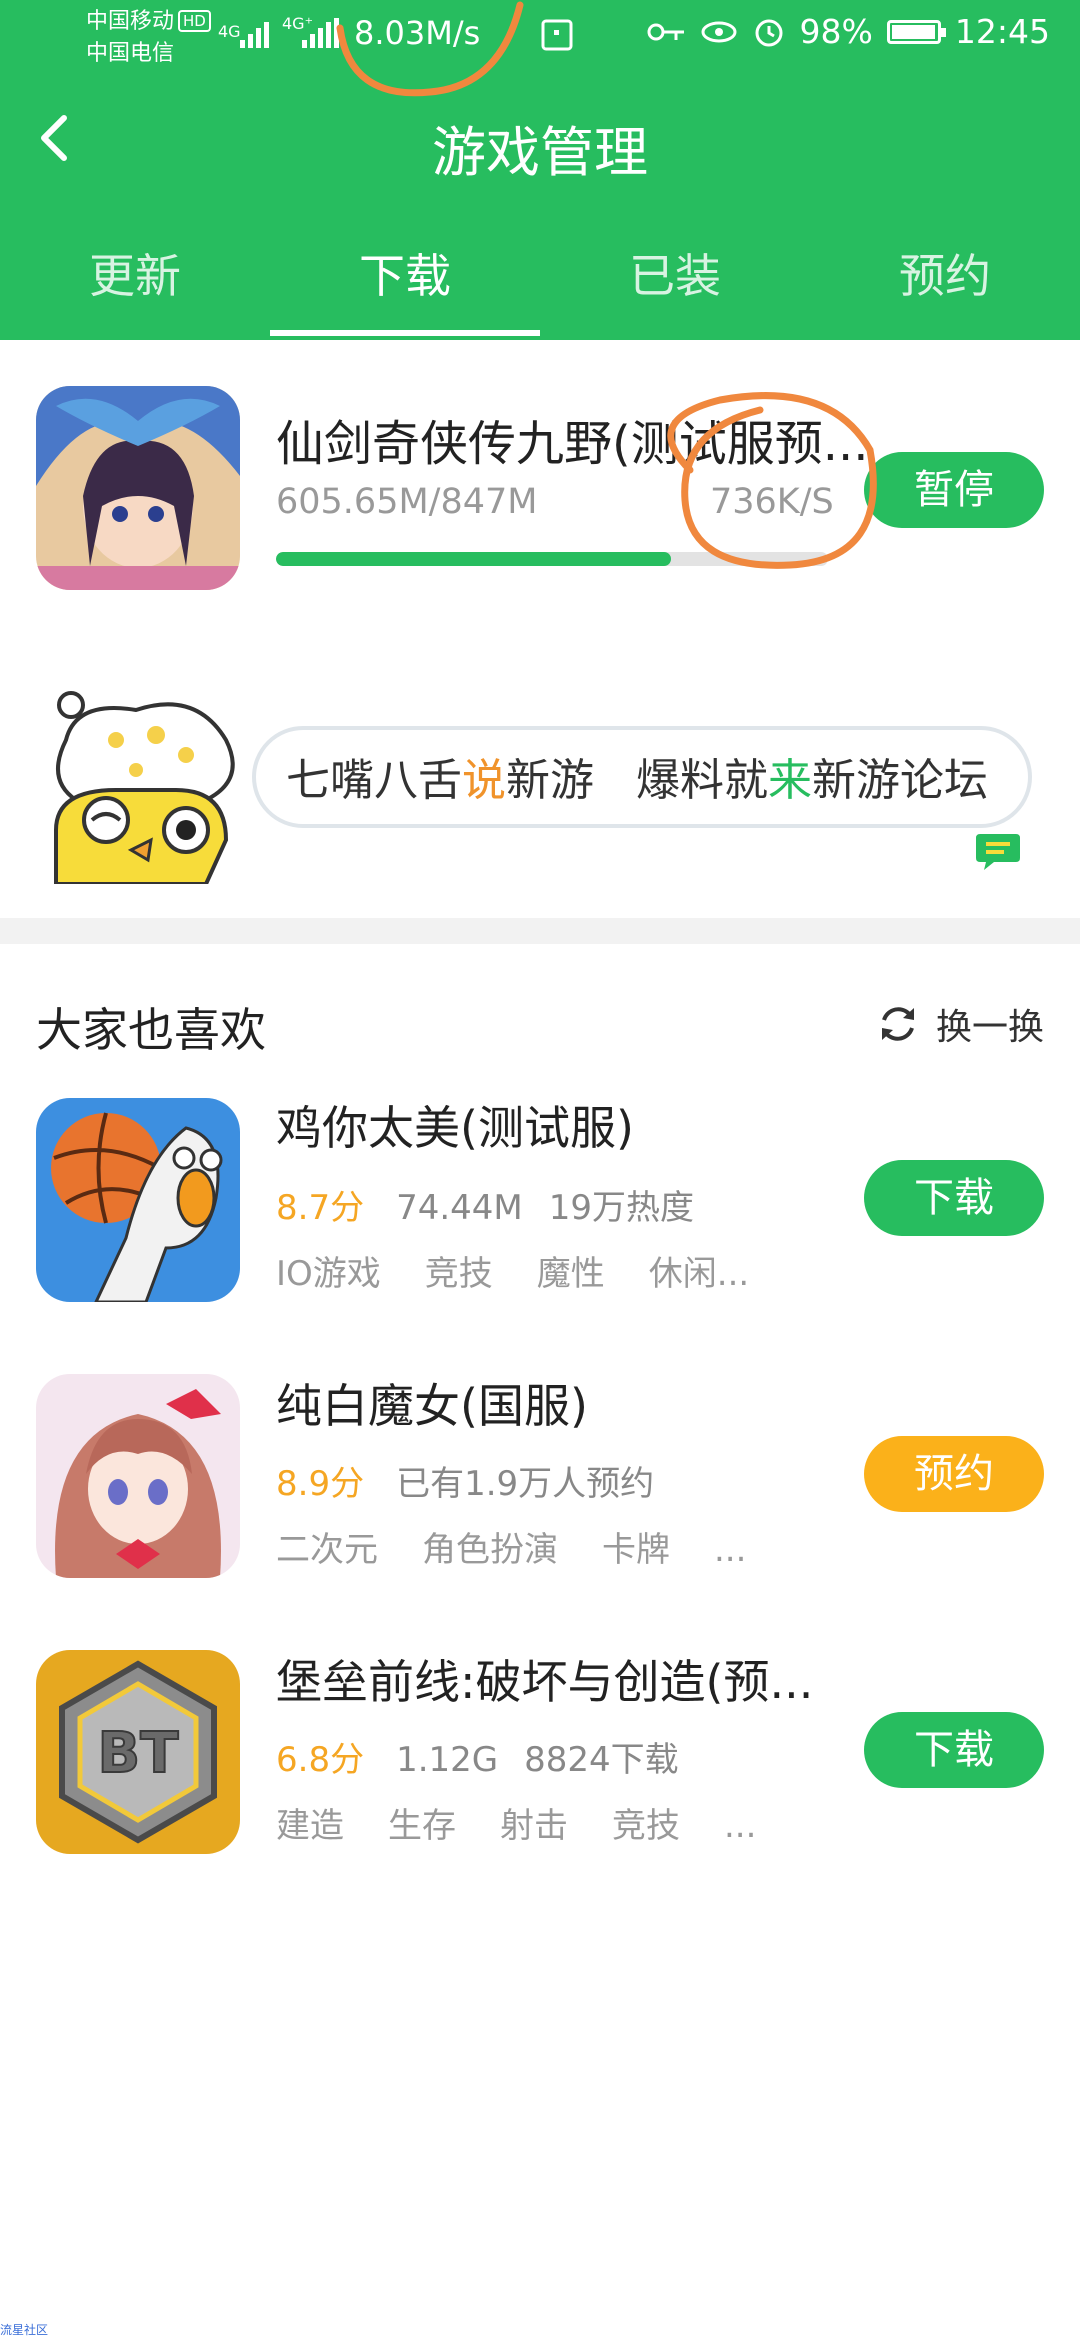 This screenshot has height=2340, width=1080. I want to click on hd-badge: HD, so click(194, 21).